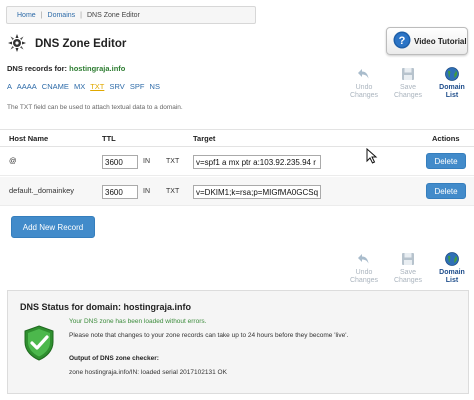  What do you see at coordinates (155, 86) in the screenshot?
I see `type-ns: NS` at bounding box center [155, 86].